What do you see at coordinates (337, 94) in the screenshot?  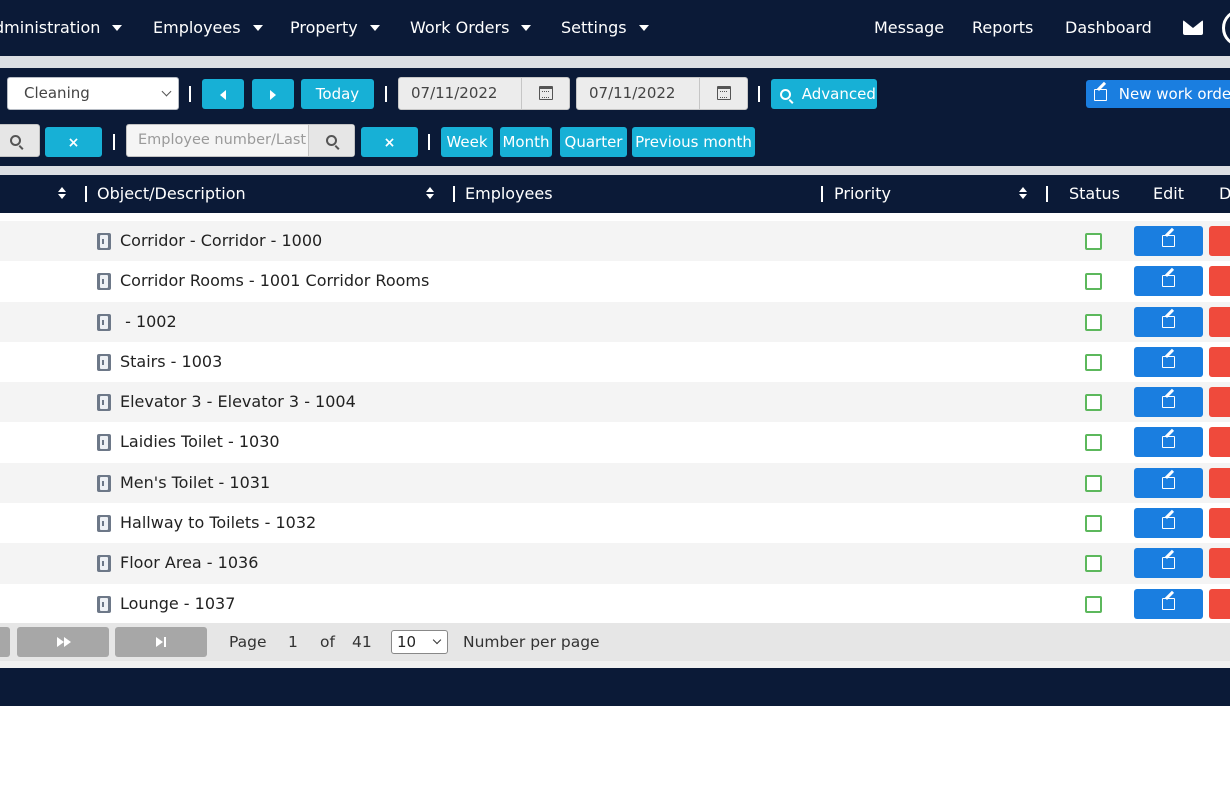 I see `today-button: Today` at bounding box center [337, 94].